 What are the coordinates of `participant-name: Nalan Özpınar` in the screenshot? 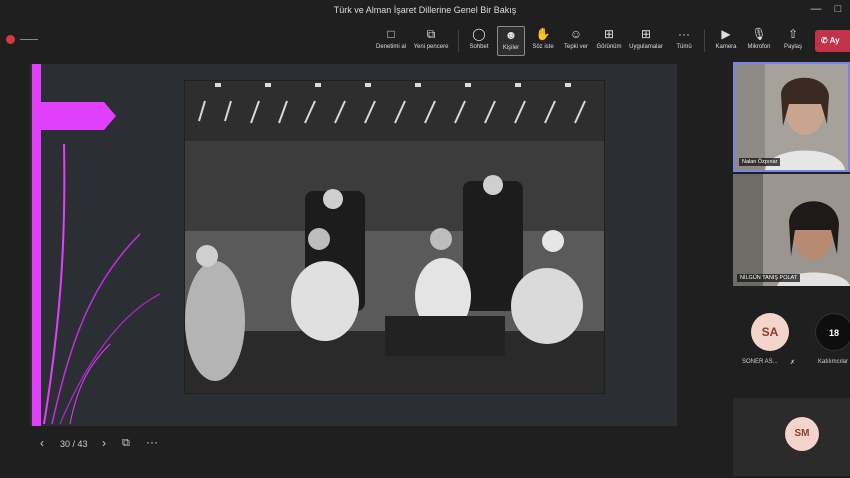 It's located at (760, 162).